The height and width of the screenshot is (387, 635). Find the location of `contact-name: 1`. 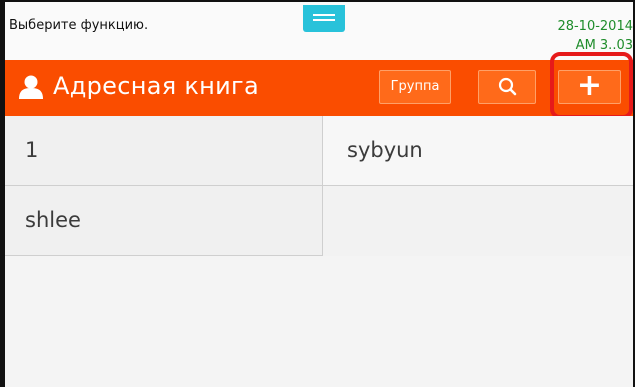

contact-name: 1 is located at coordinates (32, 150).